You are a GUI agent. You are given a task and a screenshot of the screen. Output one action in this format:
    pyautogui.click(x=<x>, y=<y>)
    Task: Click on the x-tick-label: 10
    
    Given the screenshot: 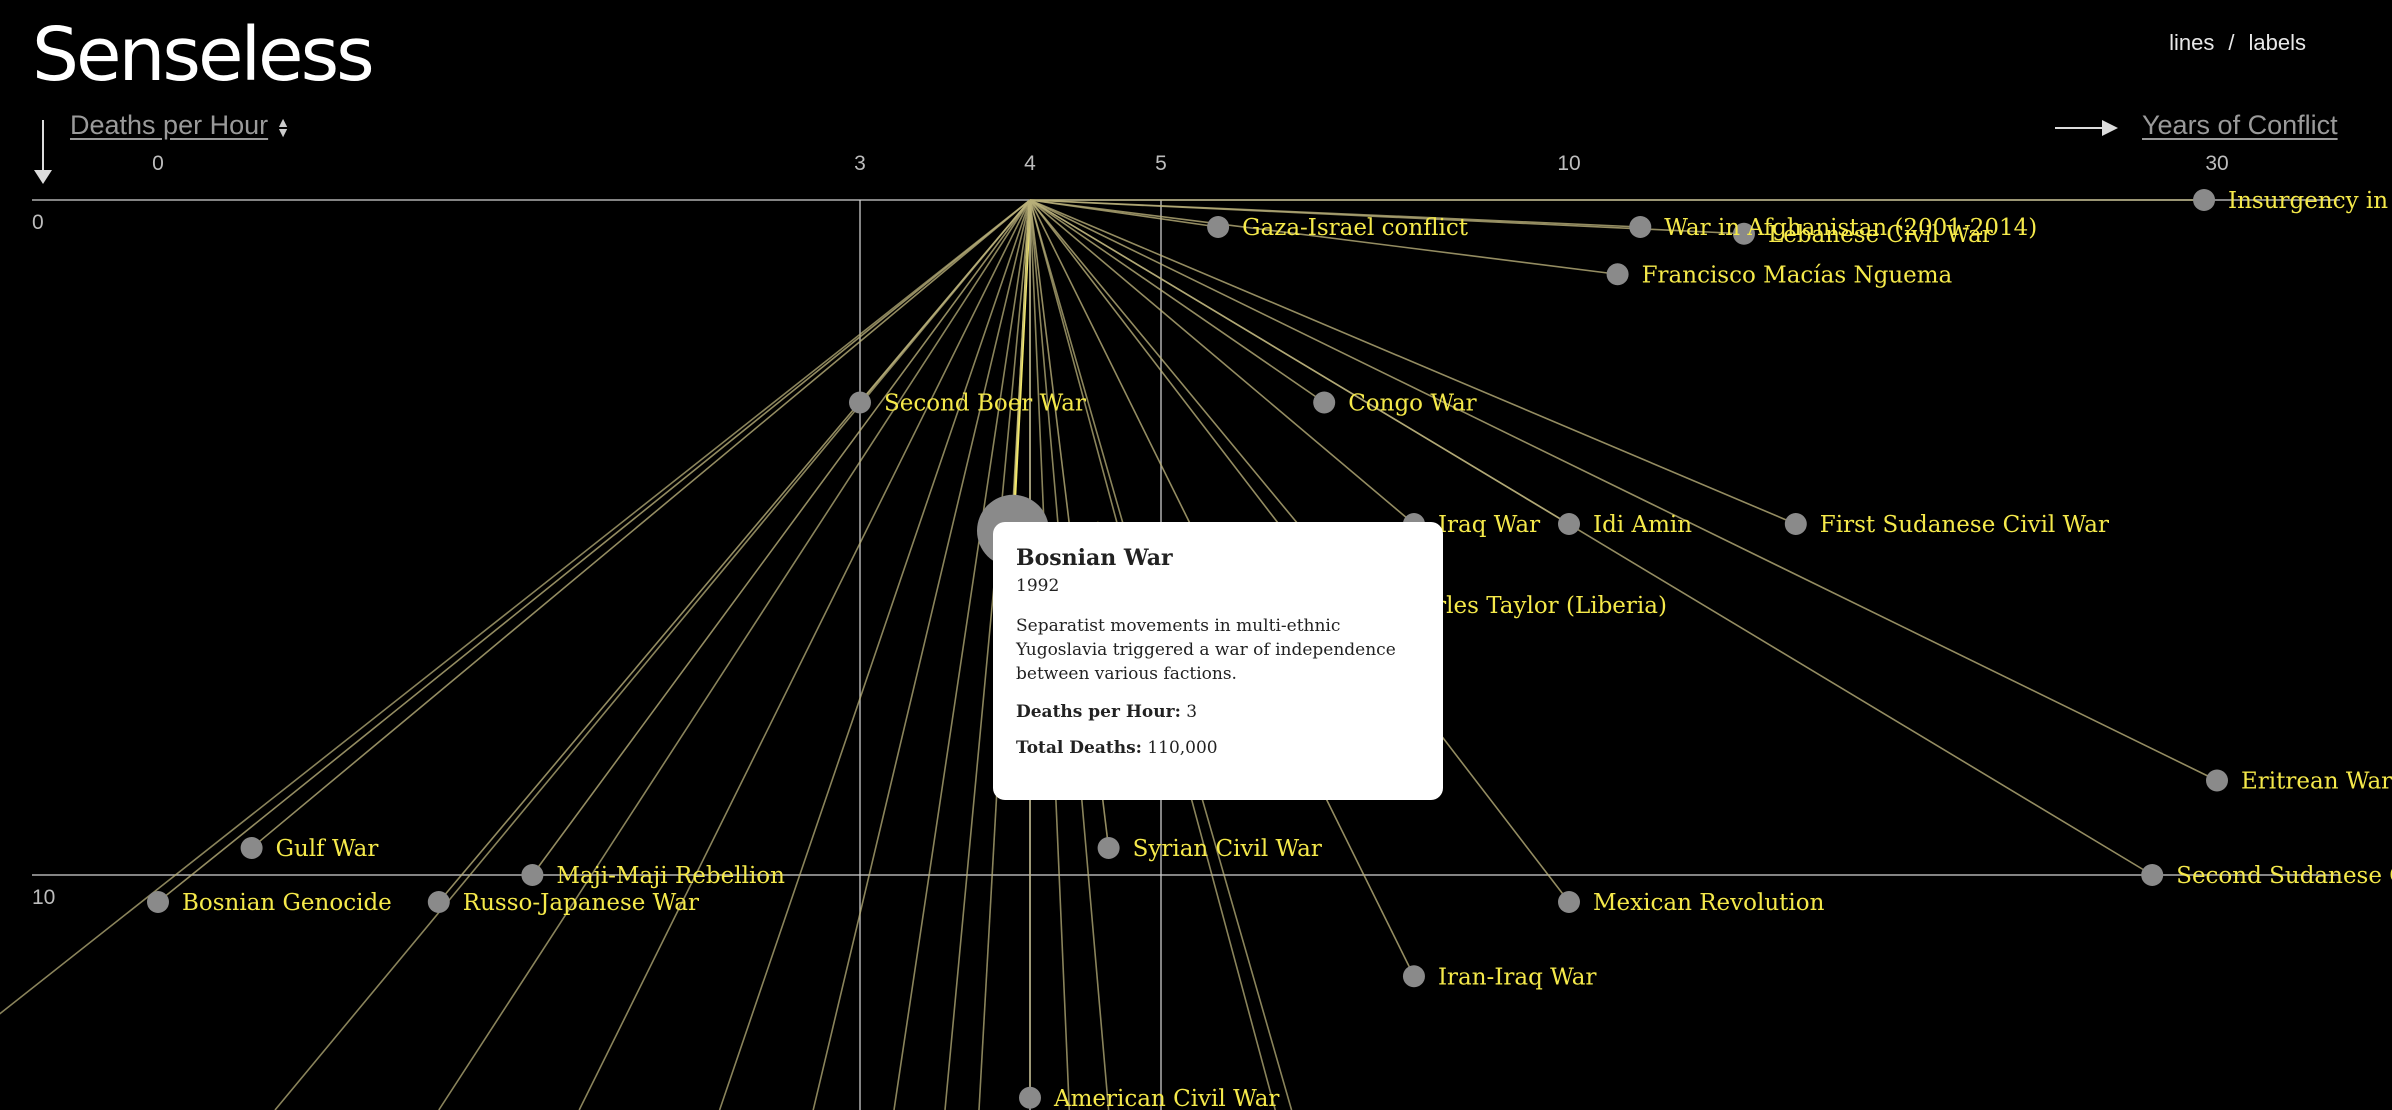 What is the action you would take?
    pyautogui.click(x=1568, y=163)
    